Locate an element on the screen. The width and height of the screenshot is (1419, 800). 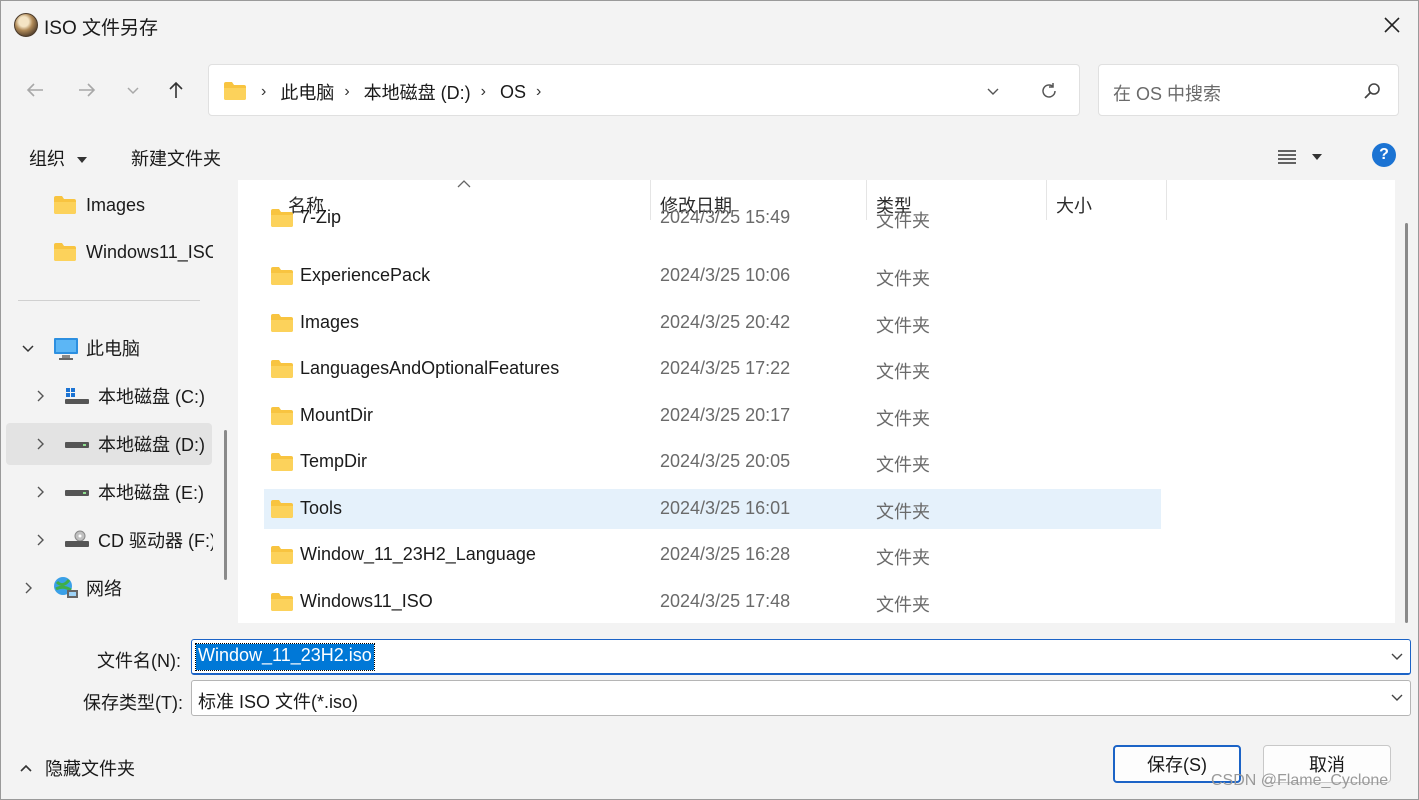
nav-divider is located at coordinates (109, 300).